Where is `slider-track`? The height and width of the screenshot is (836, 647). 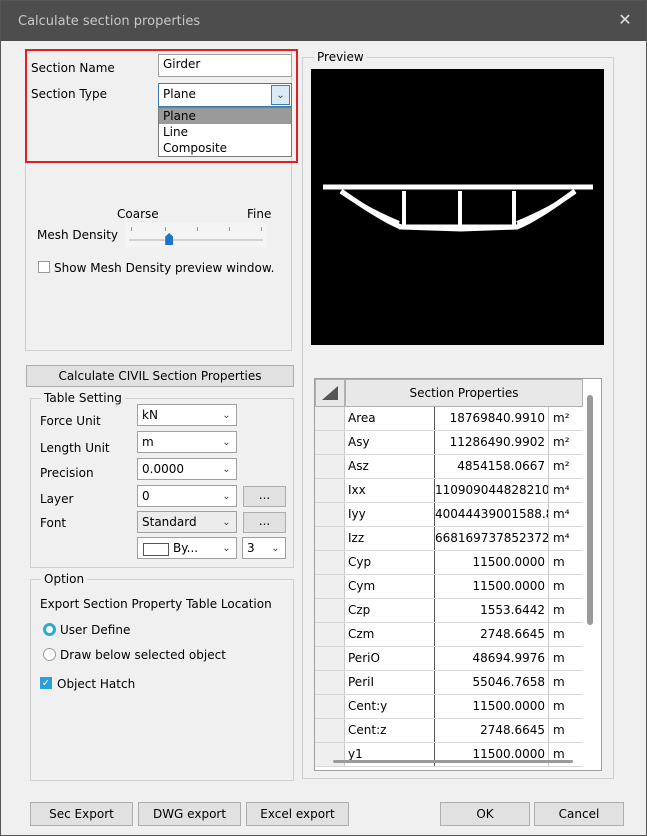
slider-track is located at coordinates (196, 240).